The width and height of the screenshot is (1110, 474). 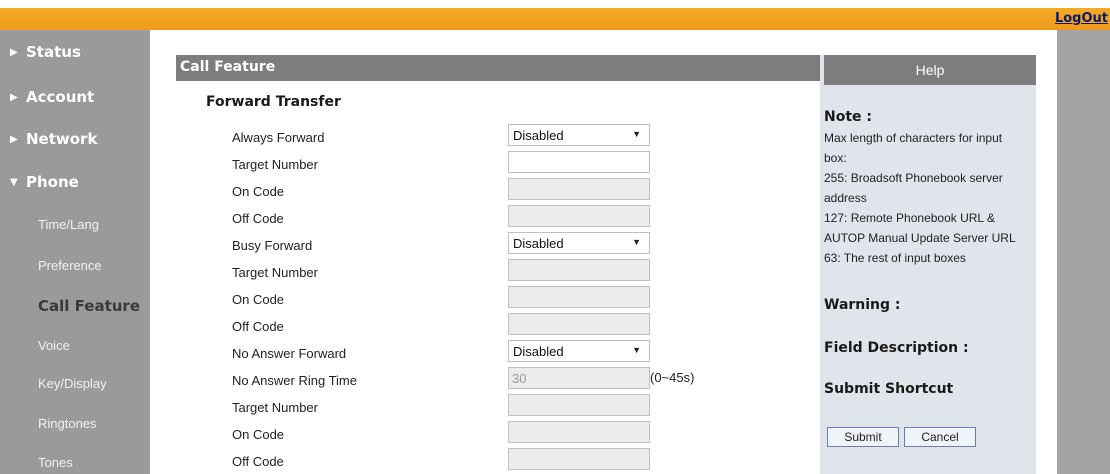 What do you see at coordinates (53, 52) in the screenshot?
I see `nav-item-label: Status` at bounding box center [53, 52].